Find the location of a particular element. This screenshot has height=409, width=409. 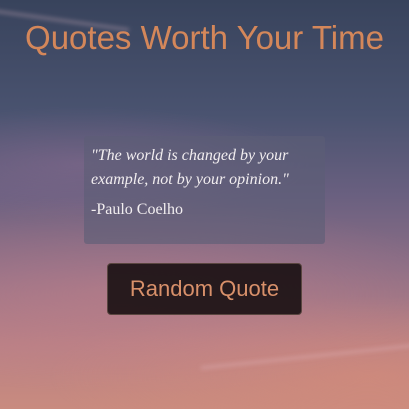

page-title: Quotes Worth Your Time is located at coordinates (204, 37).